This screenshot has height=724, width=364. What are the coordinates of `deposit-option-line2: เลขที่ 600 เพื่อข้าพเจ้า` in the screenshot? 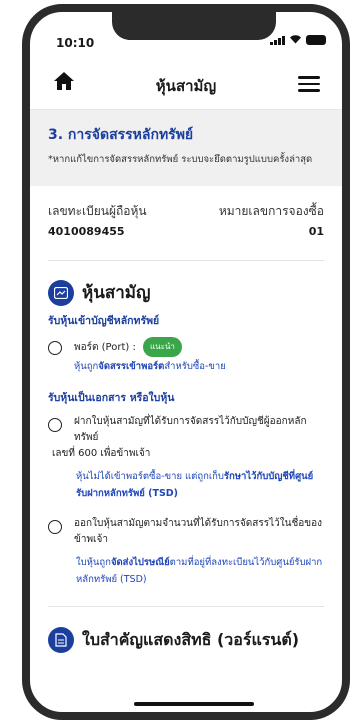 It's located at (101, 453).